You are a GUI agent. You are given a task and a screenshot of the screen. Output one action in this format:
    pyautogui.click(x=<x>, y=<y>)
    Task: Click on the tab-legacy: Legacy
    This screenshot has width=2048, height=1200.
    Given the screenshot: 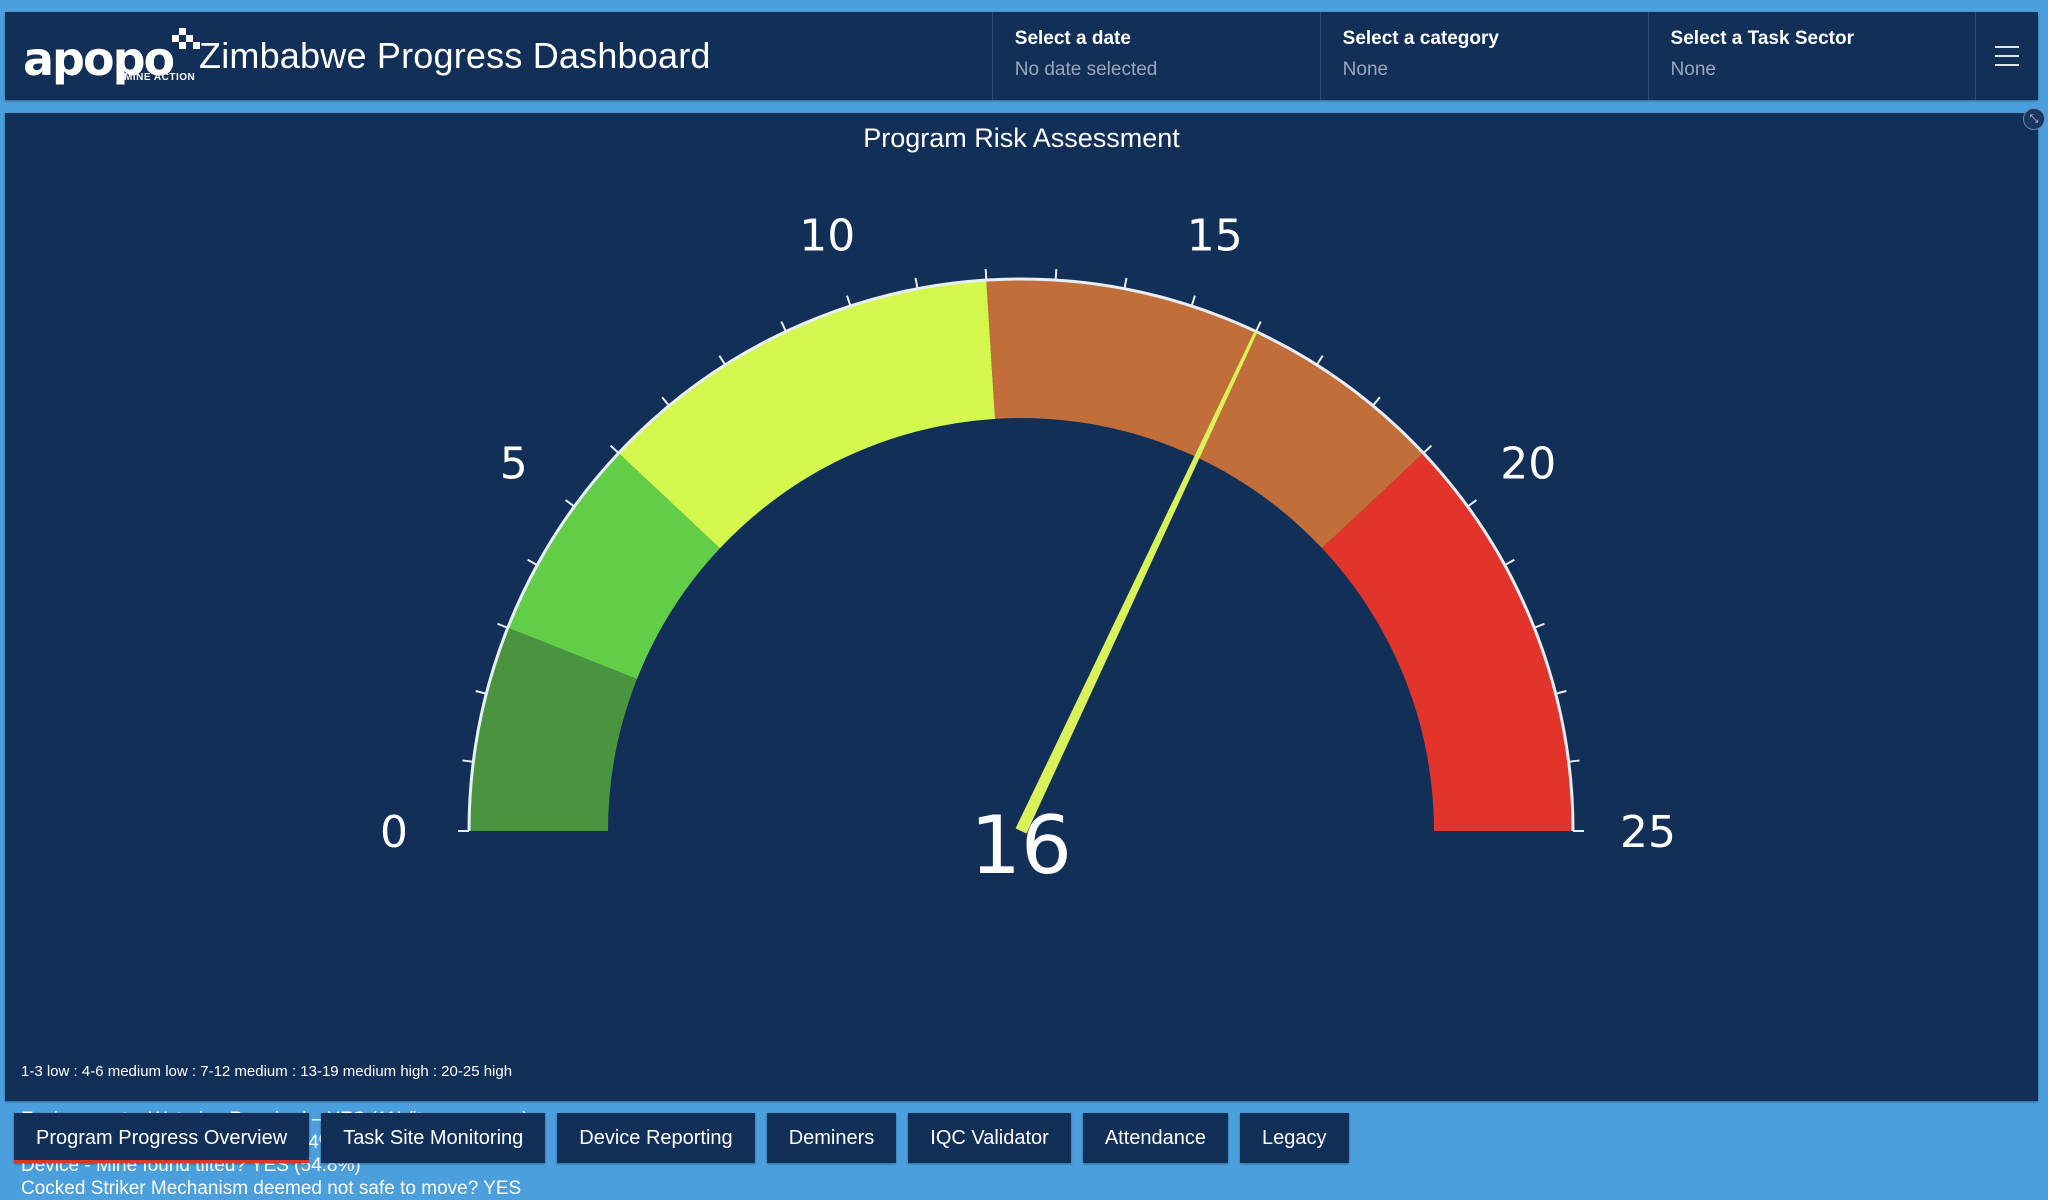 What is the action you would take?
    pyautogui.click(x=1294, y=1138)
    